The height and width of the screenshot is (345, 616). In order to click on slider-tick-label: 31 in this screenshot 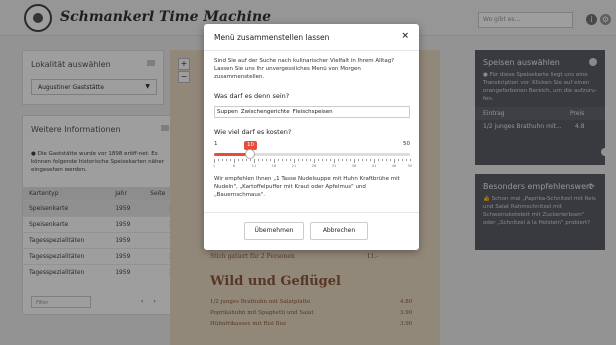, I will do `click(334, 166)`.